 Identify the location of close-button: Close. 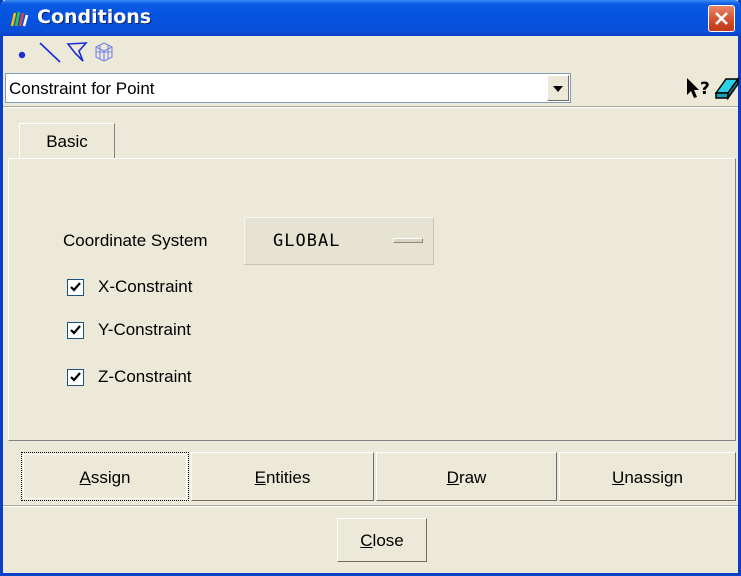
(382, 540).